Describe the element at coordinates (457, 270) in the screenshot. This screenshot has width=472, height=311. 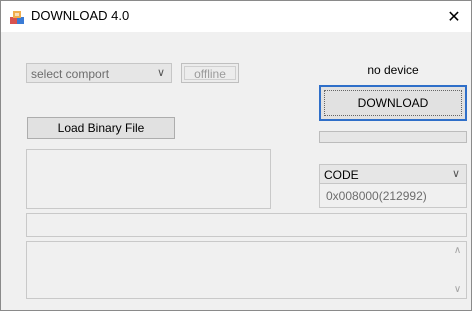
I see `log-scrollbar: ∧ ∨` at that location.